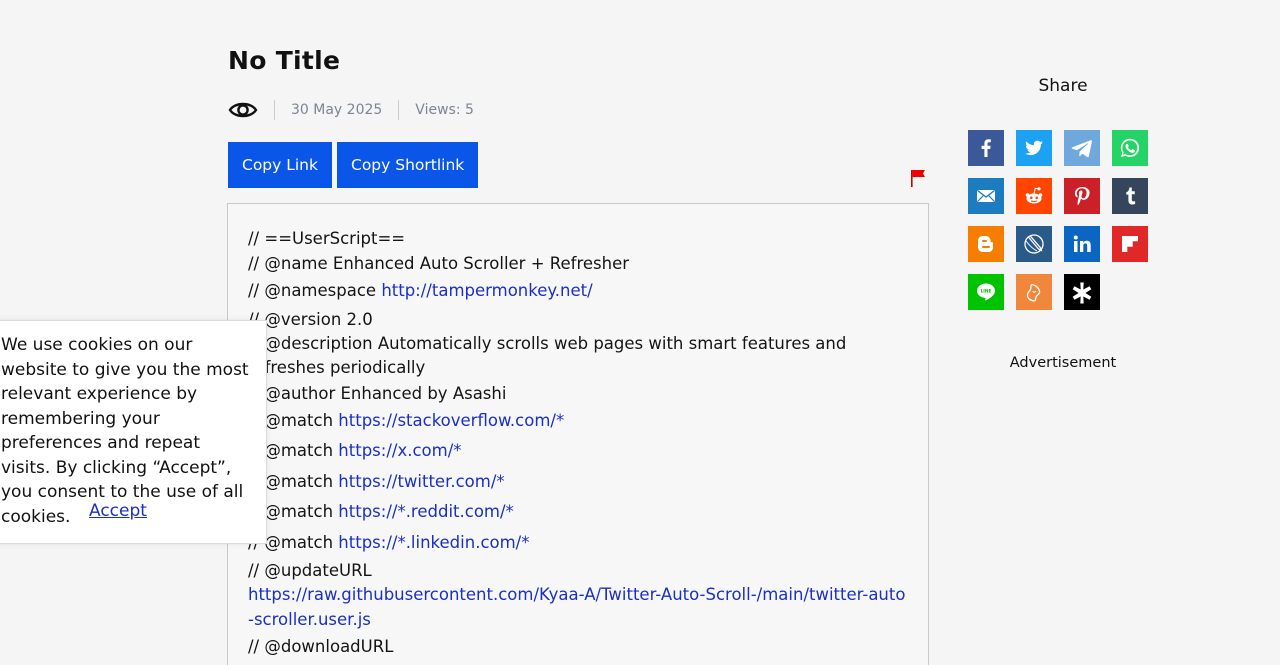 Image resolution: width=1280 pixels, height=665 pixels. What do you see at coordinates (578, 543) in the screenshot?
I see `code-line: // @match https://*.linkedin.com/*` at bounding box center [578, 543].